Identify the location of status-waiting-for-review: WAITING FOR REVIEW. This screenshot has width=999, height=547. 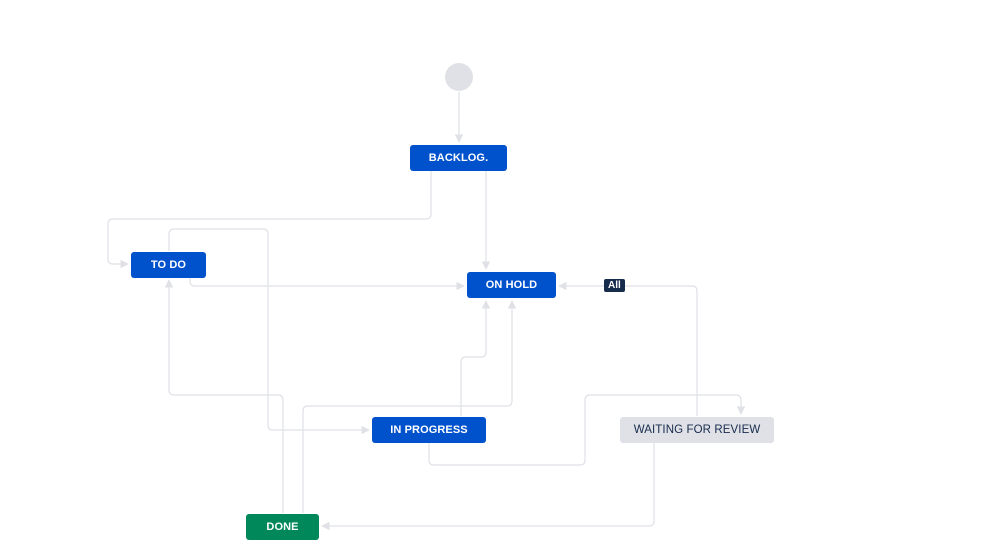
(697, 430).